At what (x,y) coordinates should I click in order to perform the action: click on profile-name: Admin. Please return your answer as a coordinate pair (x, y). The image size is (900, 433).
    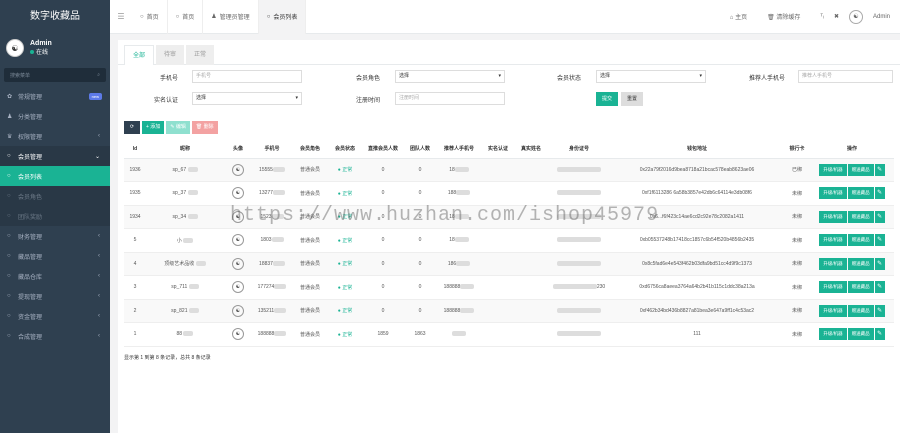
    Looking at the image, I should click on (41, 43).